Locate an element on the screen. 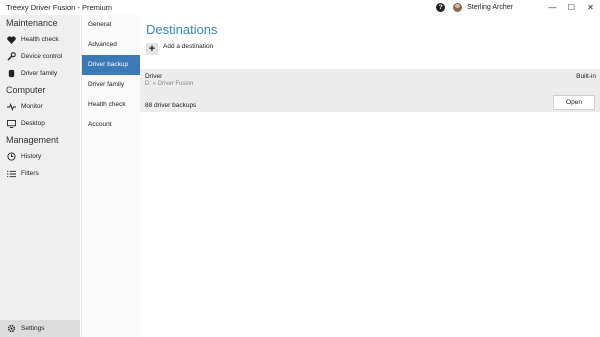 The image size is (600, 337). wrench-icon is located at coordinates (11, 57).